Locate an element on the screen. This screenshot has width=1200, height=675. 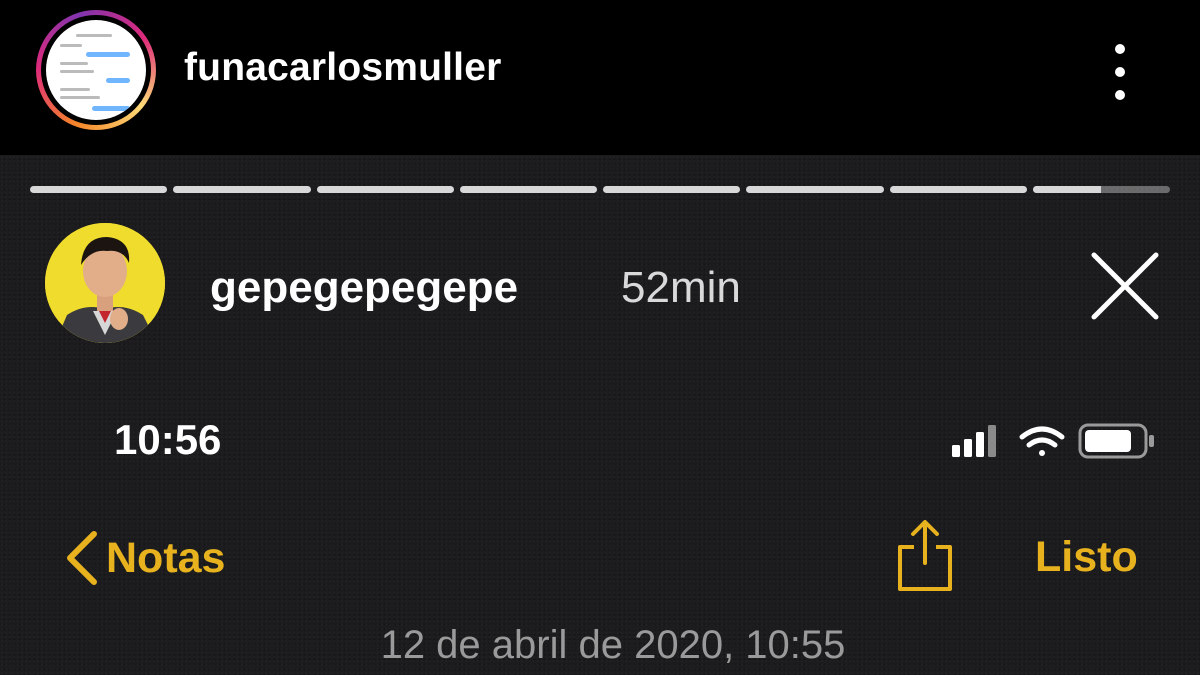
note-date: 12 de abril de 2020, 10:55 is located at coordinates (613, 645).